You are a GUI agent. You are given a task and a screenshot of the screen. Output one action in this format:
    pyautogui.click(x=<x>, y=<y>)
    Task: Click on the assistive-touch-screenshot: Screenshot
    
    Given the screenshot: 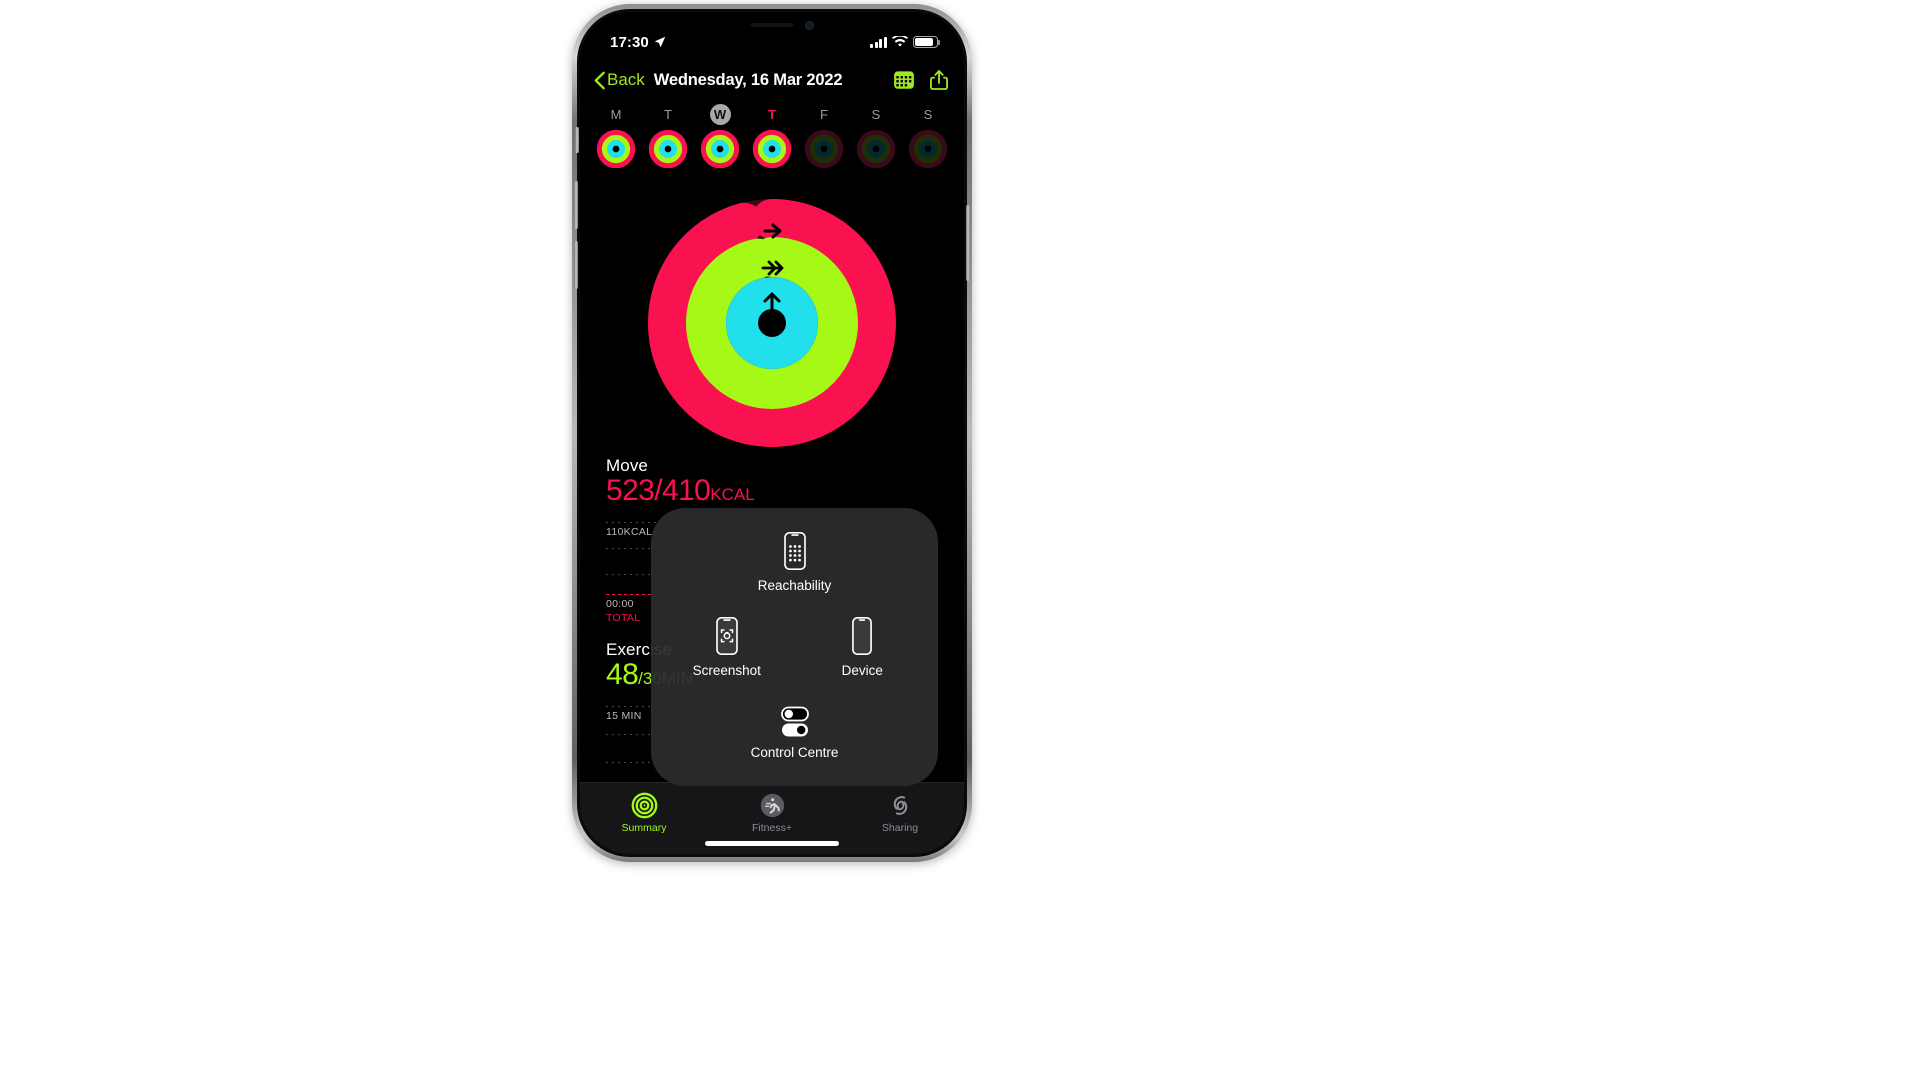 What is the action you would take?
    pyautogui.click(x=727, y=647)
    